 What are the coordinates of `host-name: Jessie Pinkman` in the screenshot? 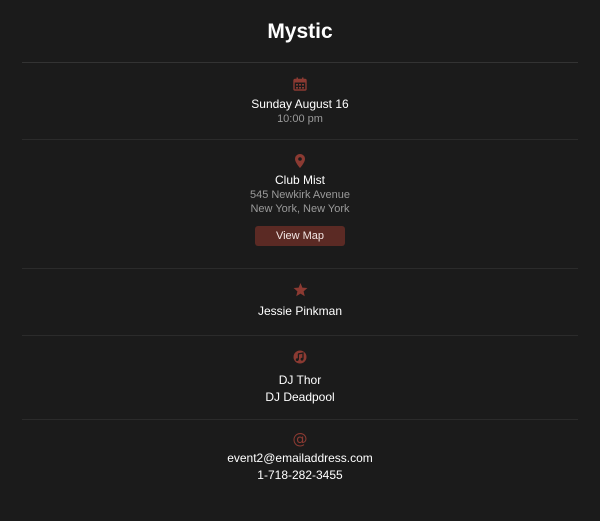 It's located at (300, 311).